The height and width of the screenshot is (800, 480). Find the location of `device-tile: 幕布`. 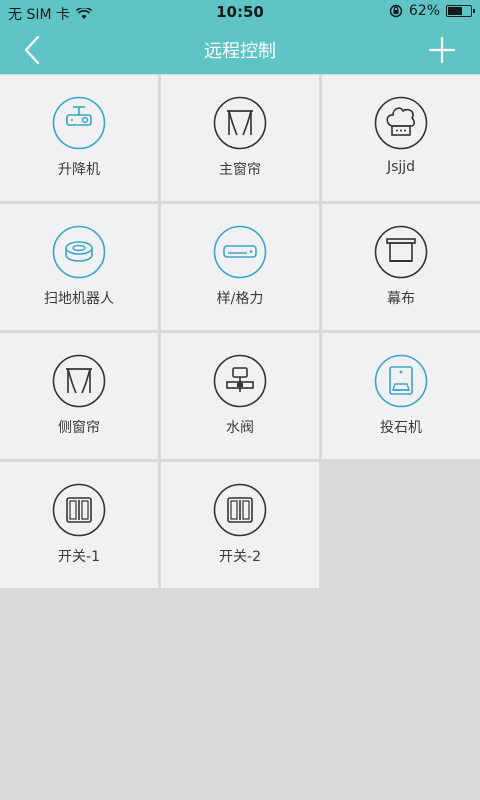

device-tile: 幕布 is located at coordinates (401, 267).